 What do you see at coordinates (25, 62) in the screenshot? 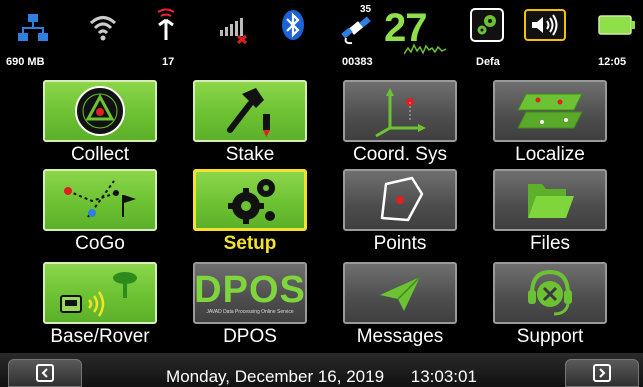
I see `memory-label: 690 MB` at bounding box center [25, 62].